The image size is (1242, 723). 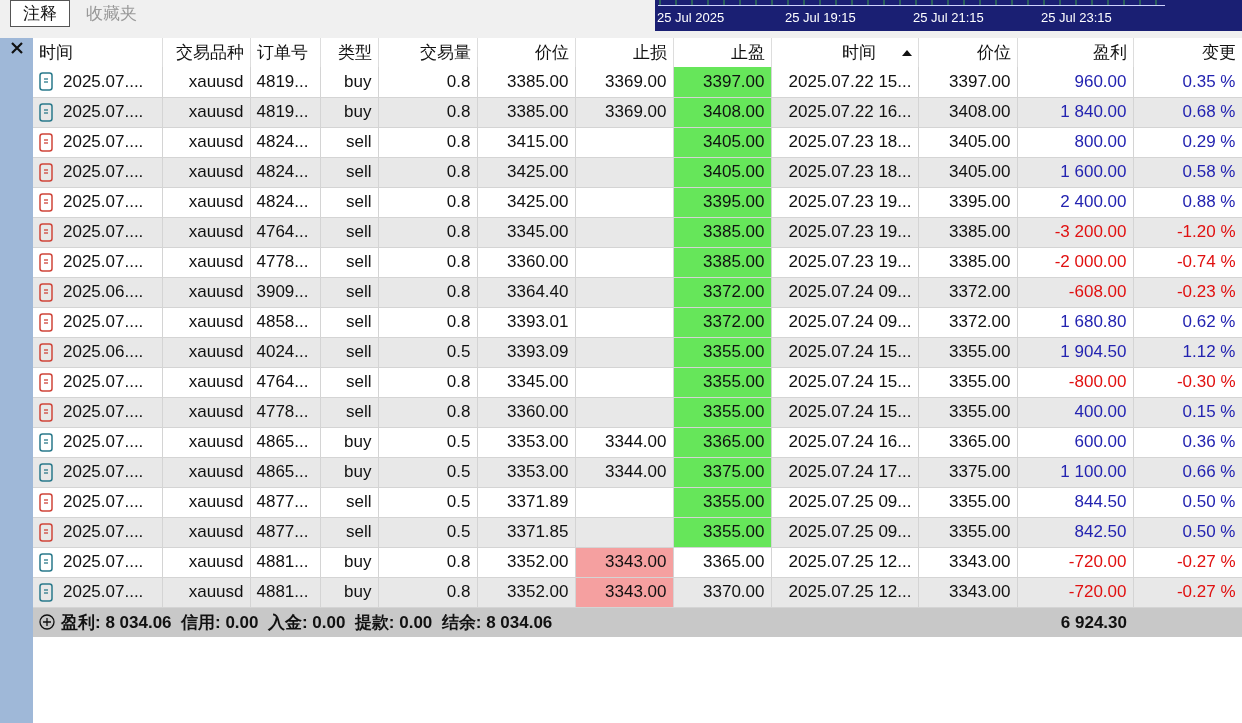 What do you see at coordinates (1187, 262) in the screenshot?
I see `table-cell: -0.74 %` at bounding box center [1187, 262].